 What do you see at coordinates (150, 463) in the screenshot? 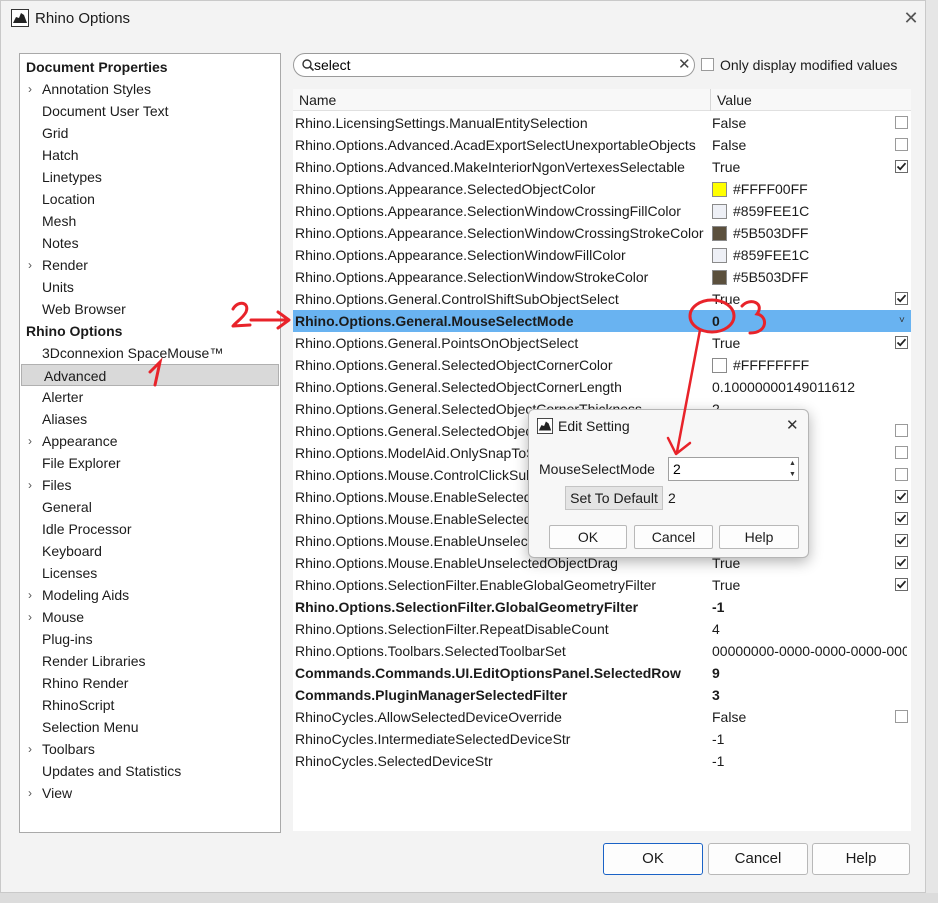
I see `tree-item-file-explorer: File Explorer` at bounding box center [150, 463].